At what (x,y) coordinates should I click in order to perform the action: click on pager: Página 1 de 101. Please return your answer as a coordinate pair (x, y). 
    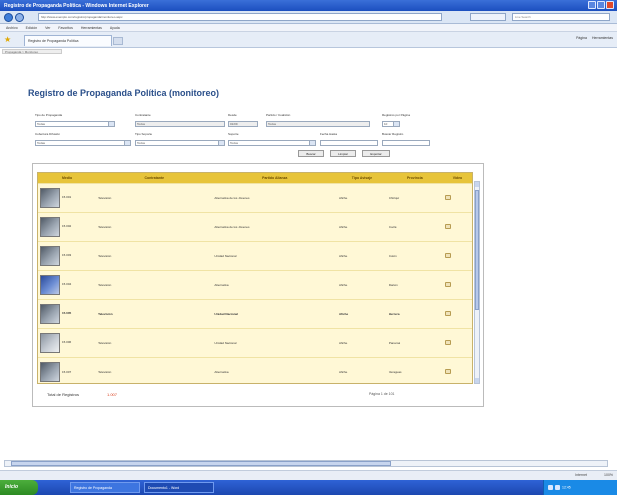
    Looking at the image, I should click on (382, 394).